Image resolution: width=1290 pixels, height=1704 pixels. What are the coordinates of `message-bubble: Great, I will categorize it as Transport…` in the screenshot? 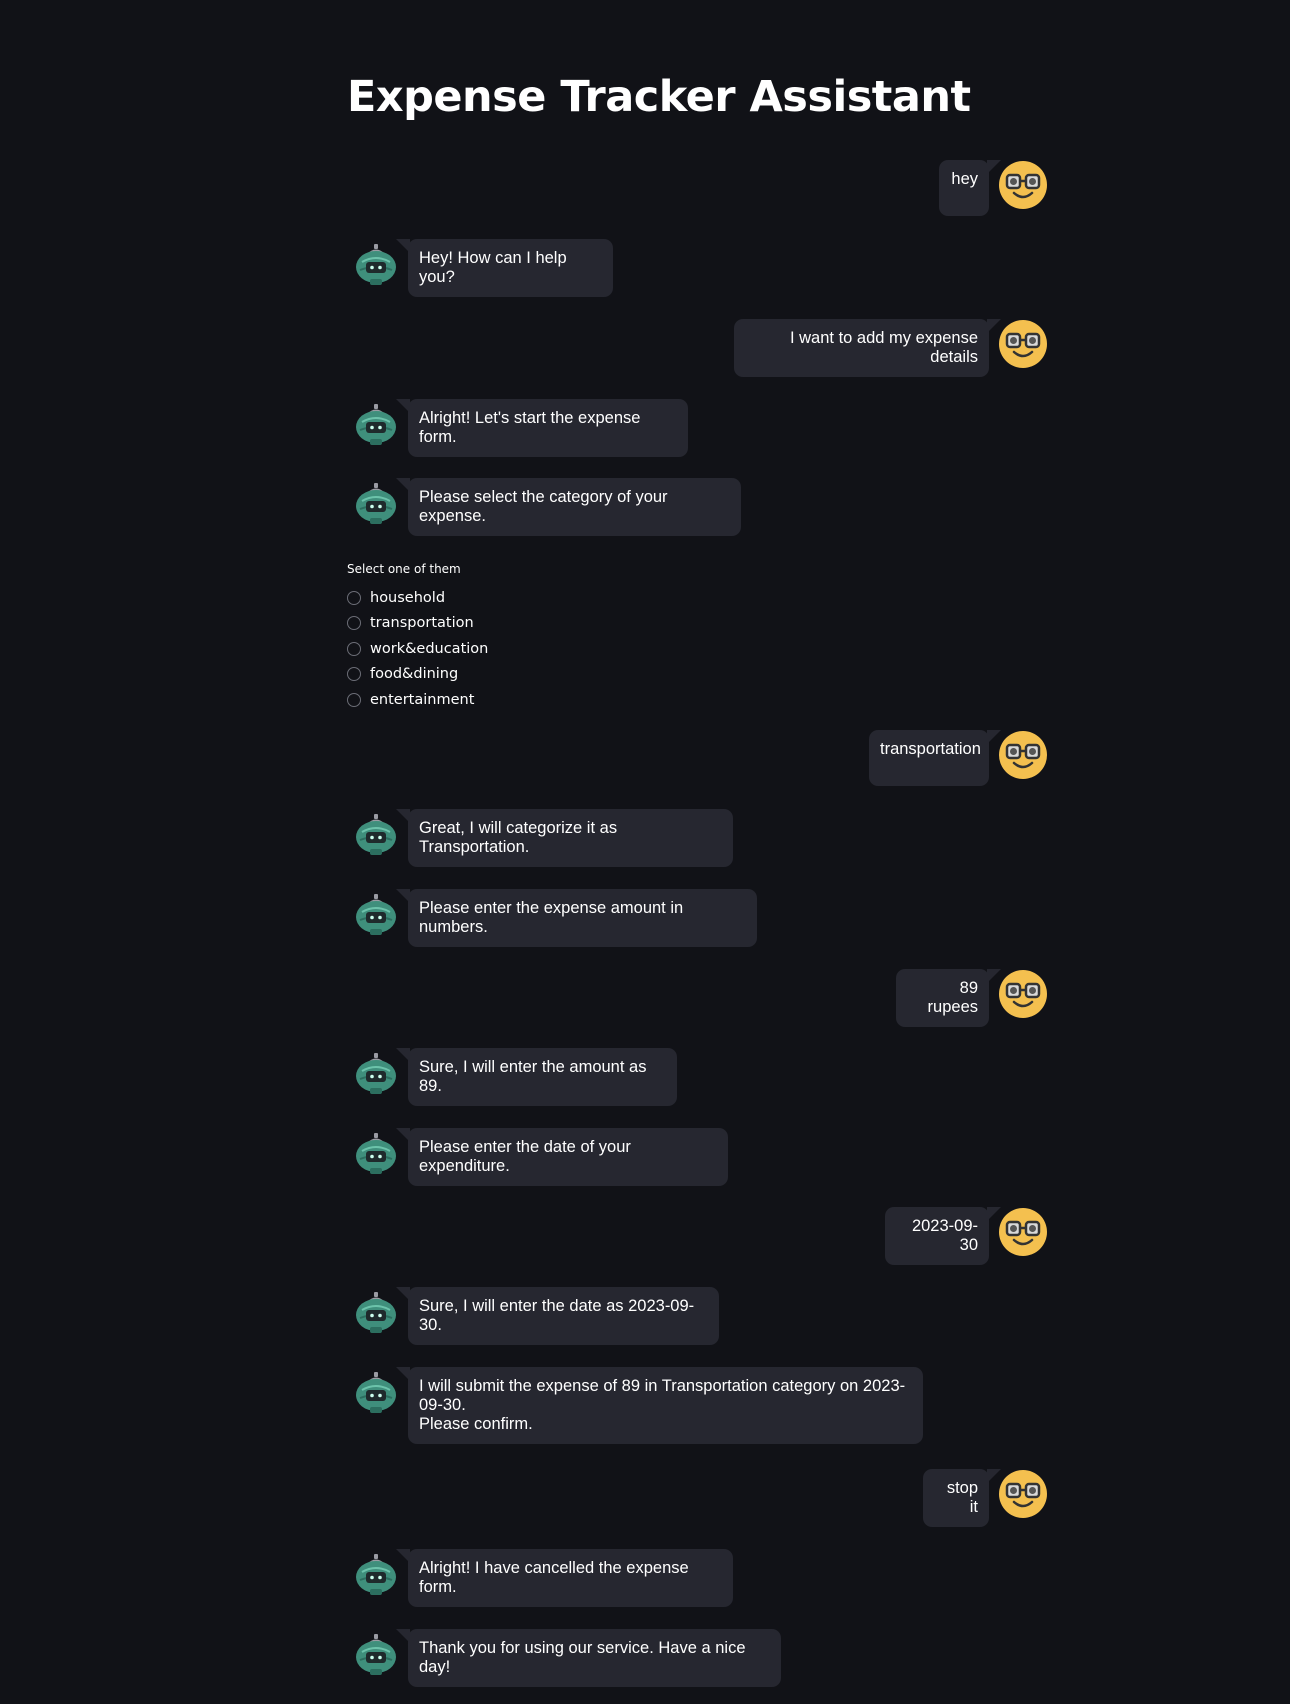 It's located at (564, 838).